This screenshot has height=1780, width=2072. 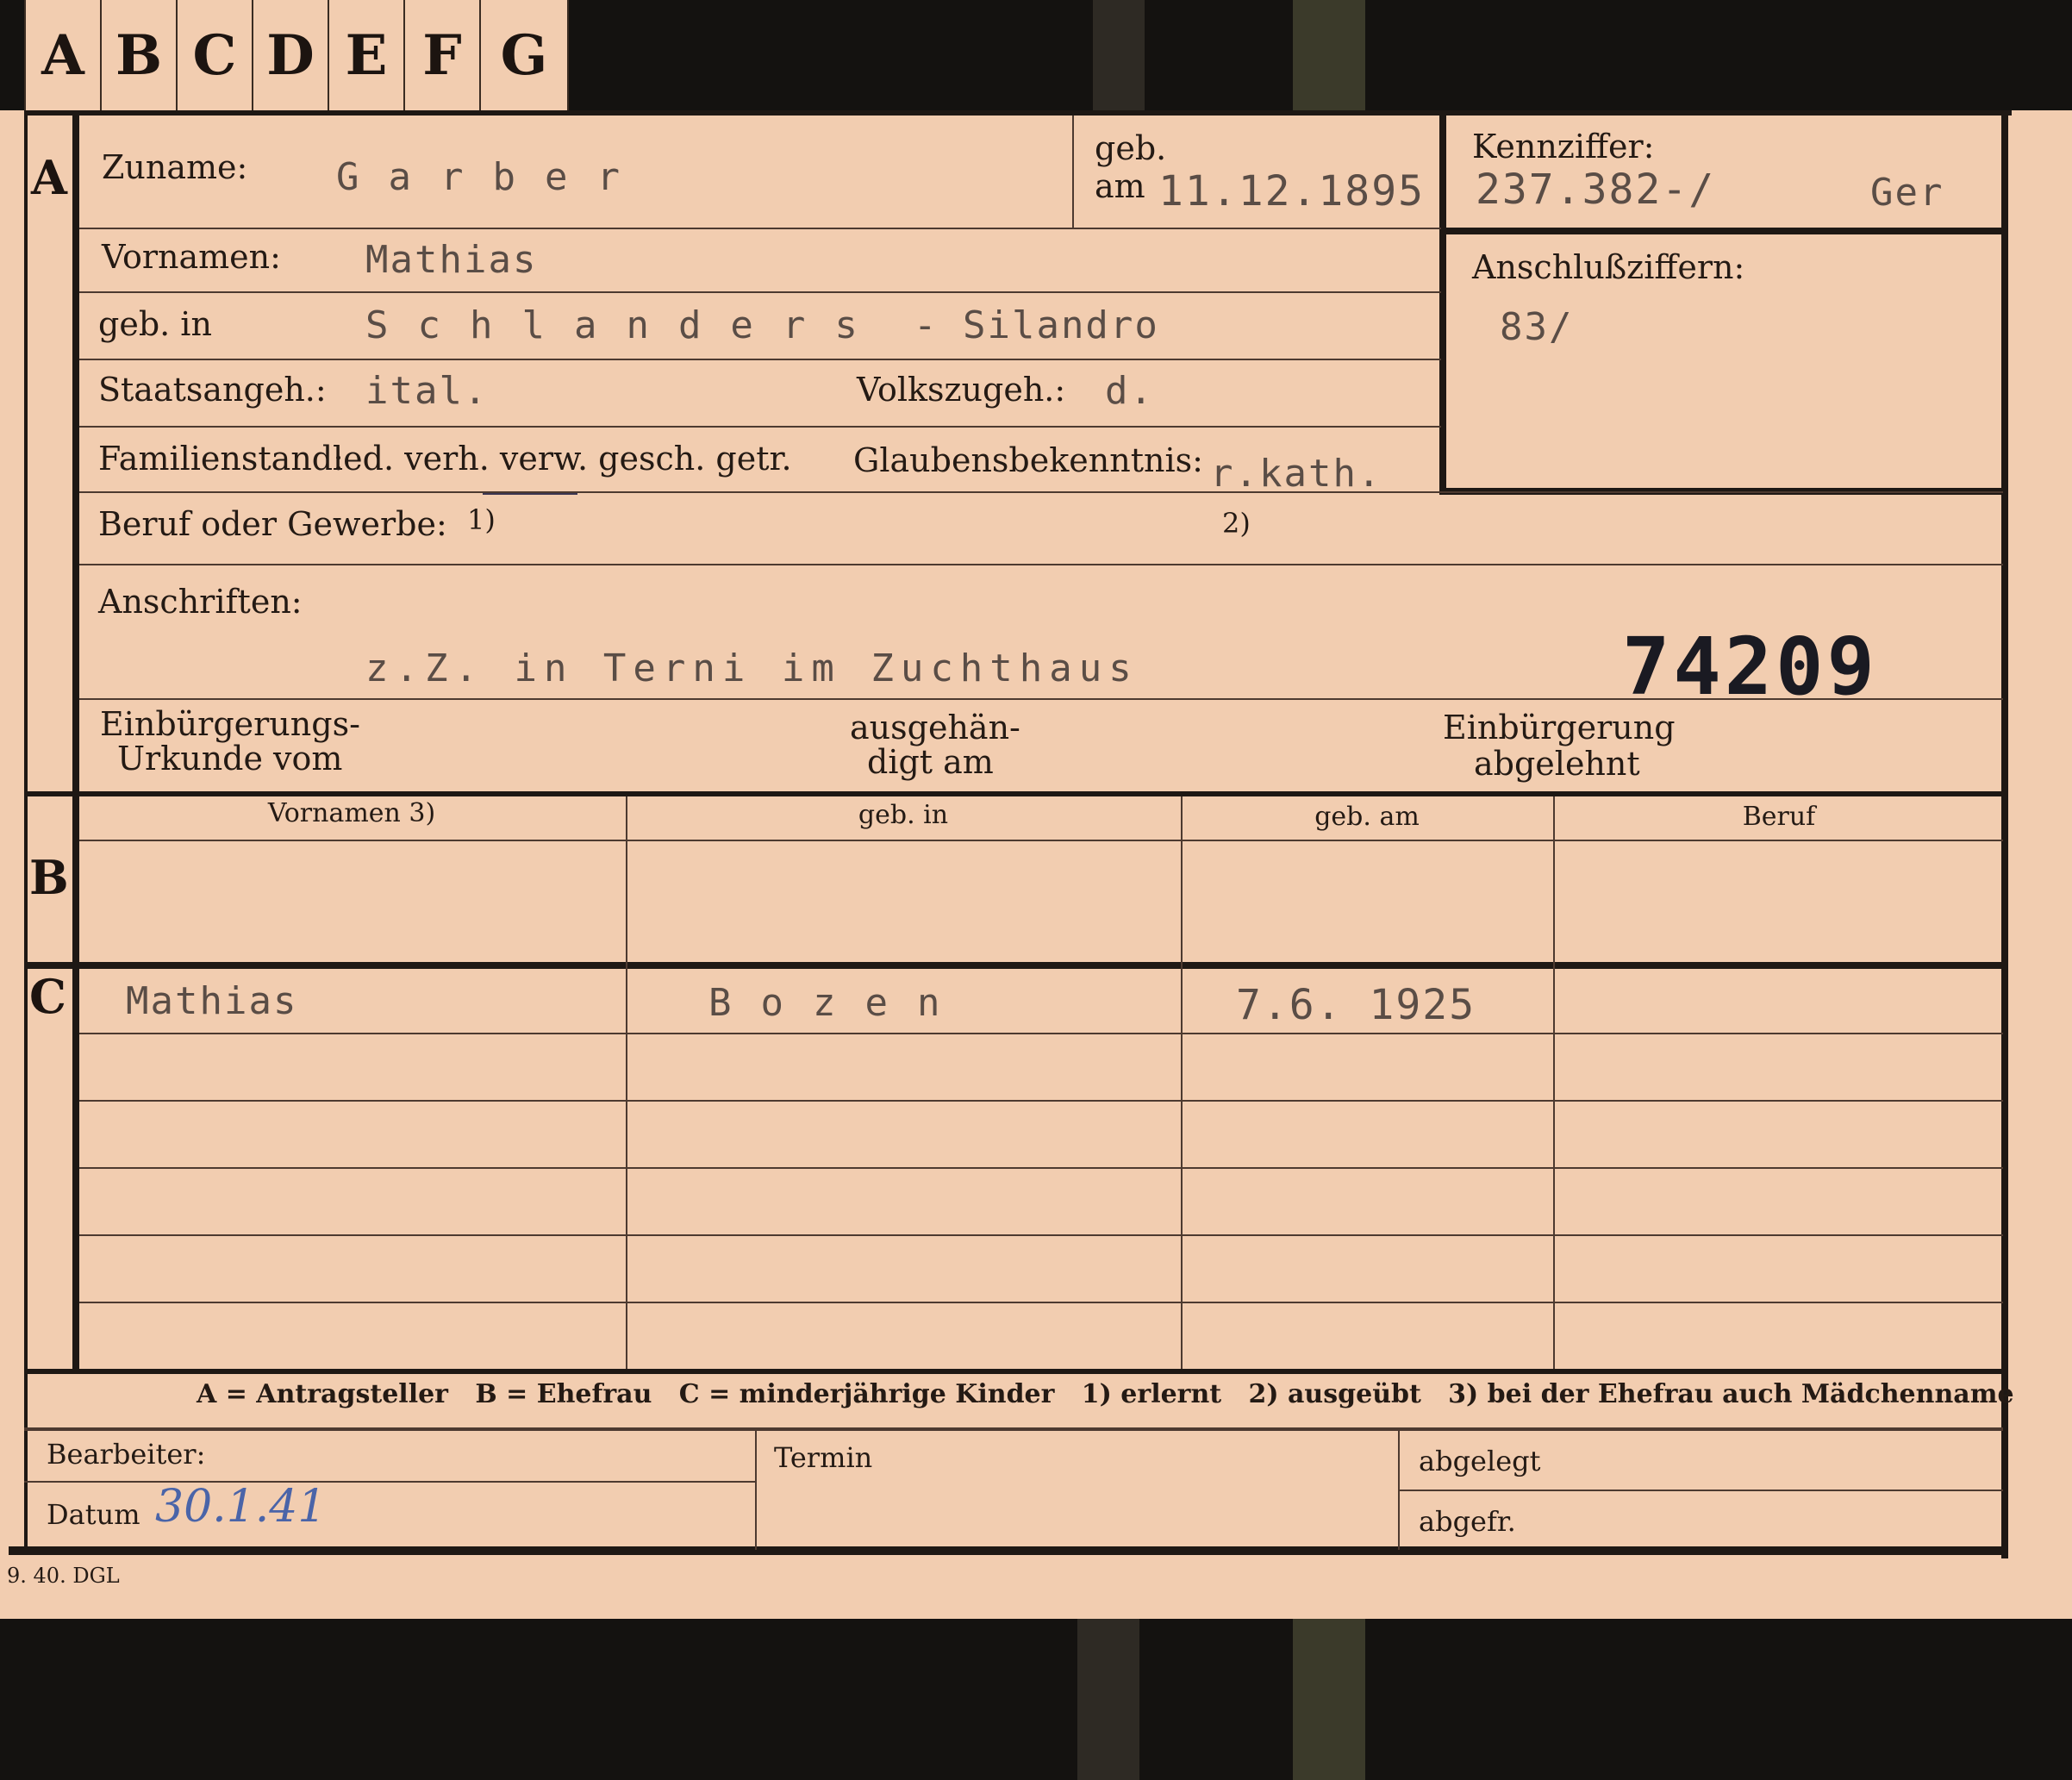 What do you see at coordinates (1119, 55) in the screenshot?
I see `binder-rod-top` at bounding box center [1119, 55].